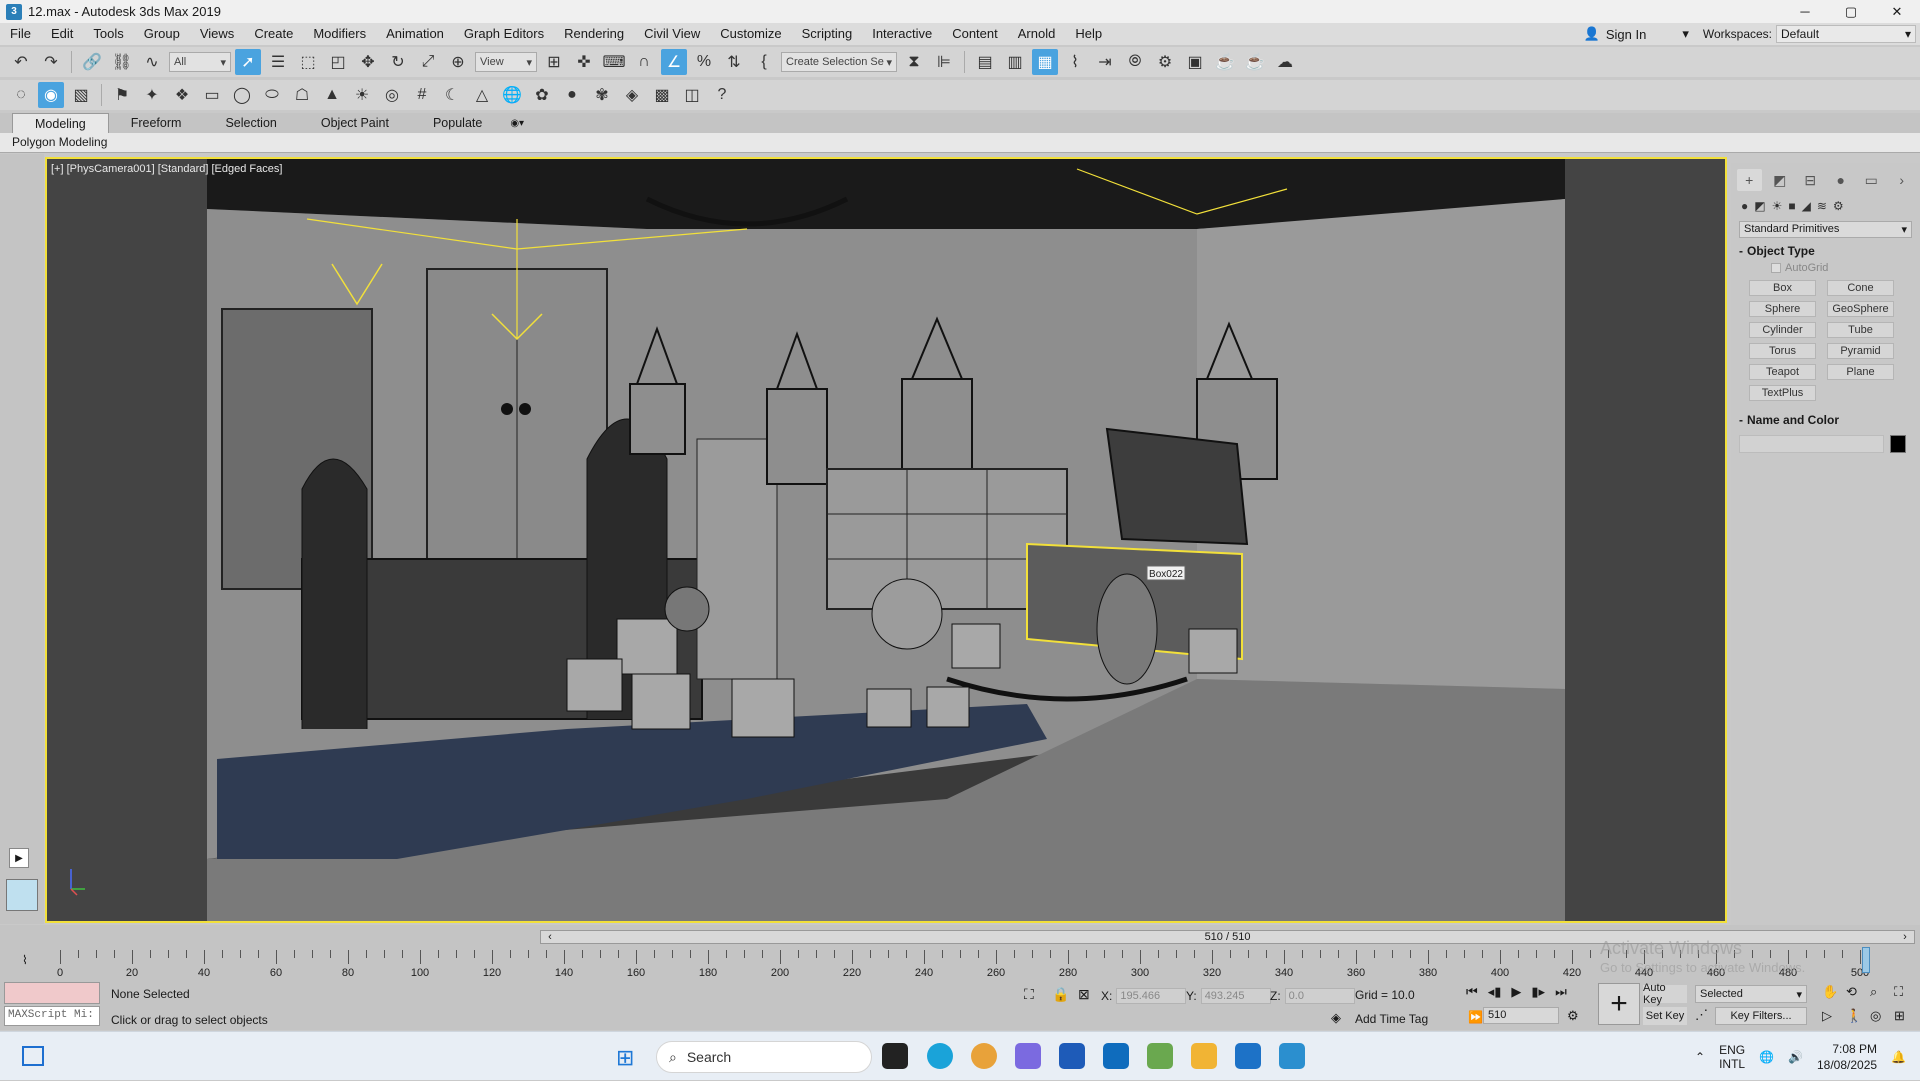 The height and width of the screenshot is (1081, 1920). What do you see at coordinates (22, 895) in the screenshot?
I see `viewcube-mini-icon` at bounding box center [22, 895].